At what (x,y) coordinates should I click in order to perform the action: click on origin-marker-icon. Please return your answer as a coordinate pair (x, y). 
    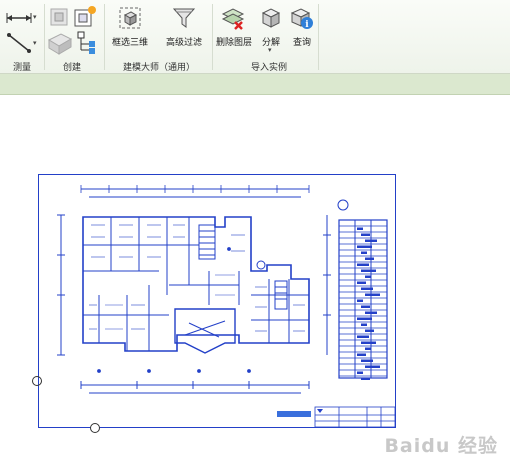
    Looking at the image, I should click on (37, 381).